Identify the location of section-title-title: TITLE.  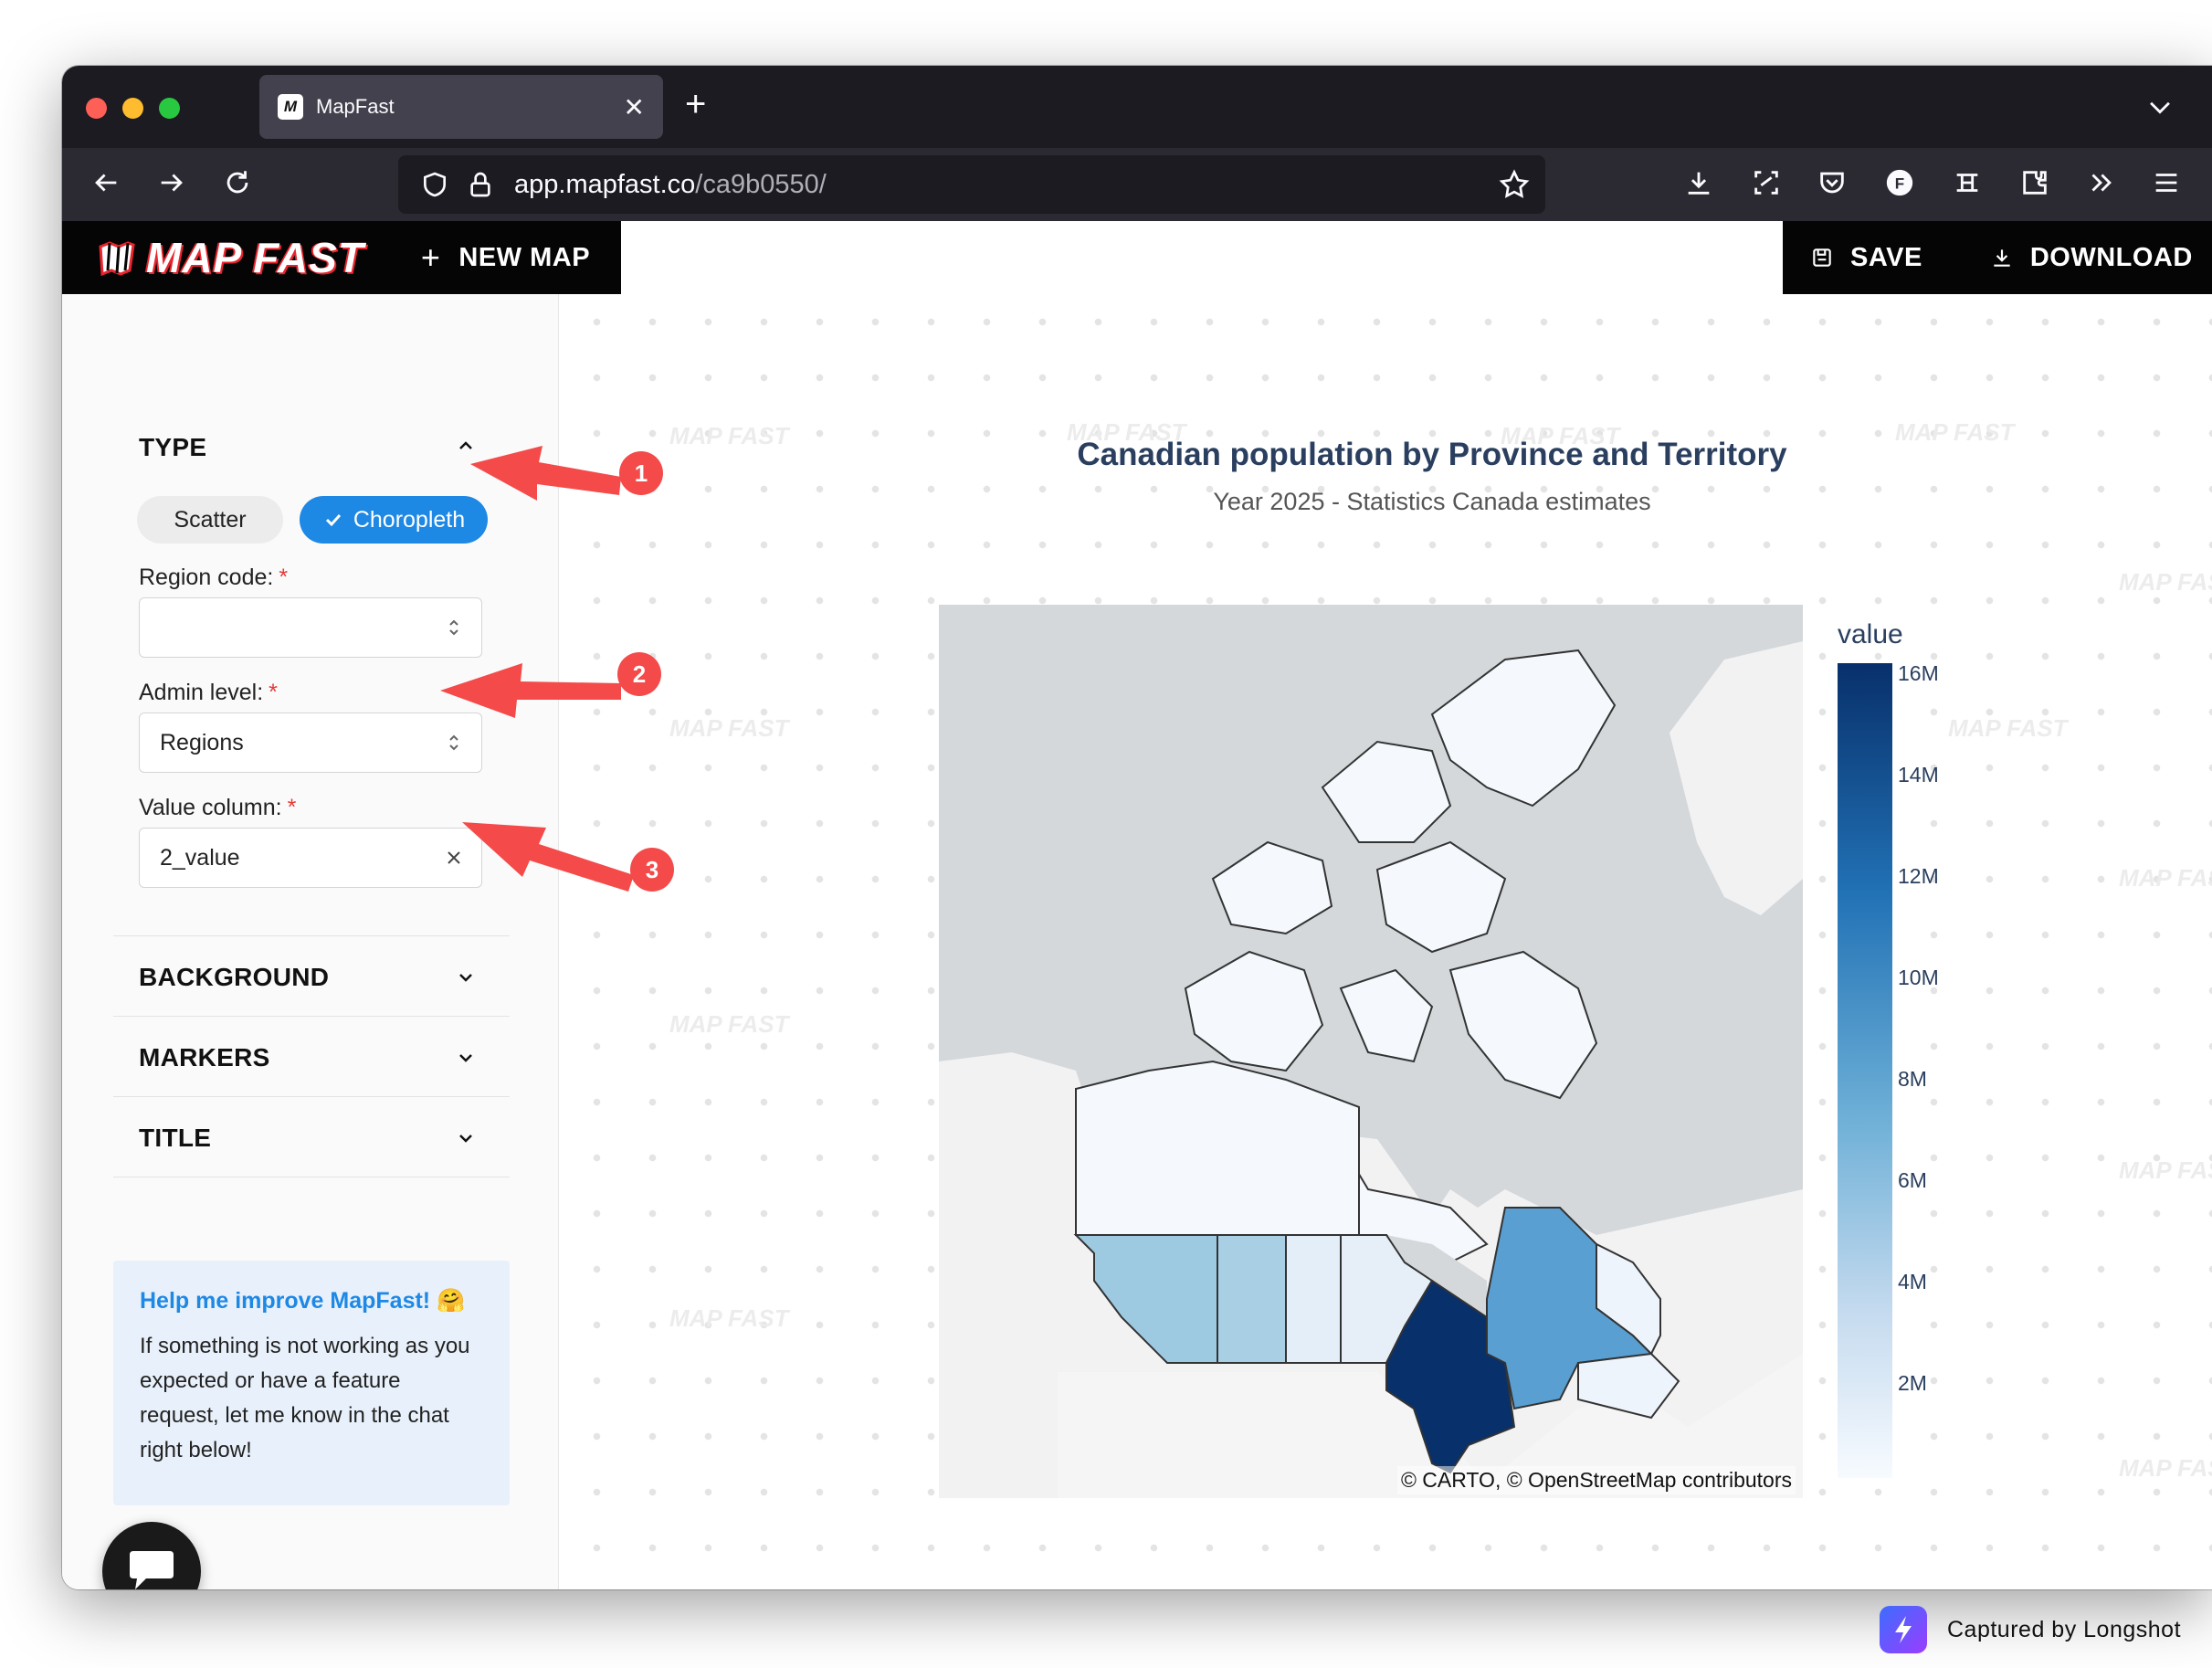
(175, 1138).